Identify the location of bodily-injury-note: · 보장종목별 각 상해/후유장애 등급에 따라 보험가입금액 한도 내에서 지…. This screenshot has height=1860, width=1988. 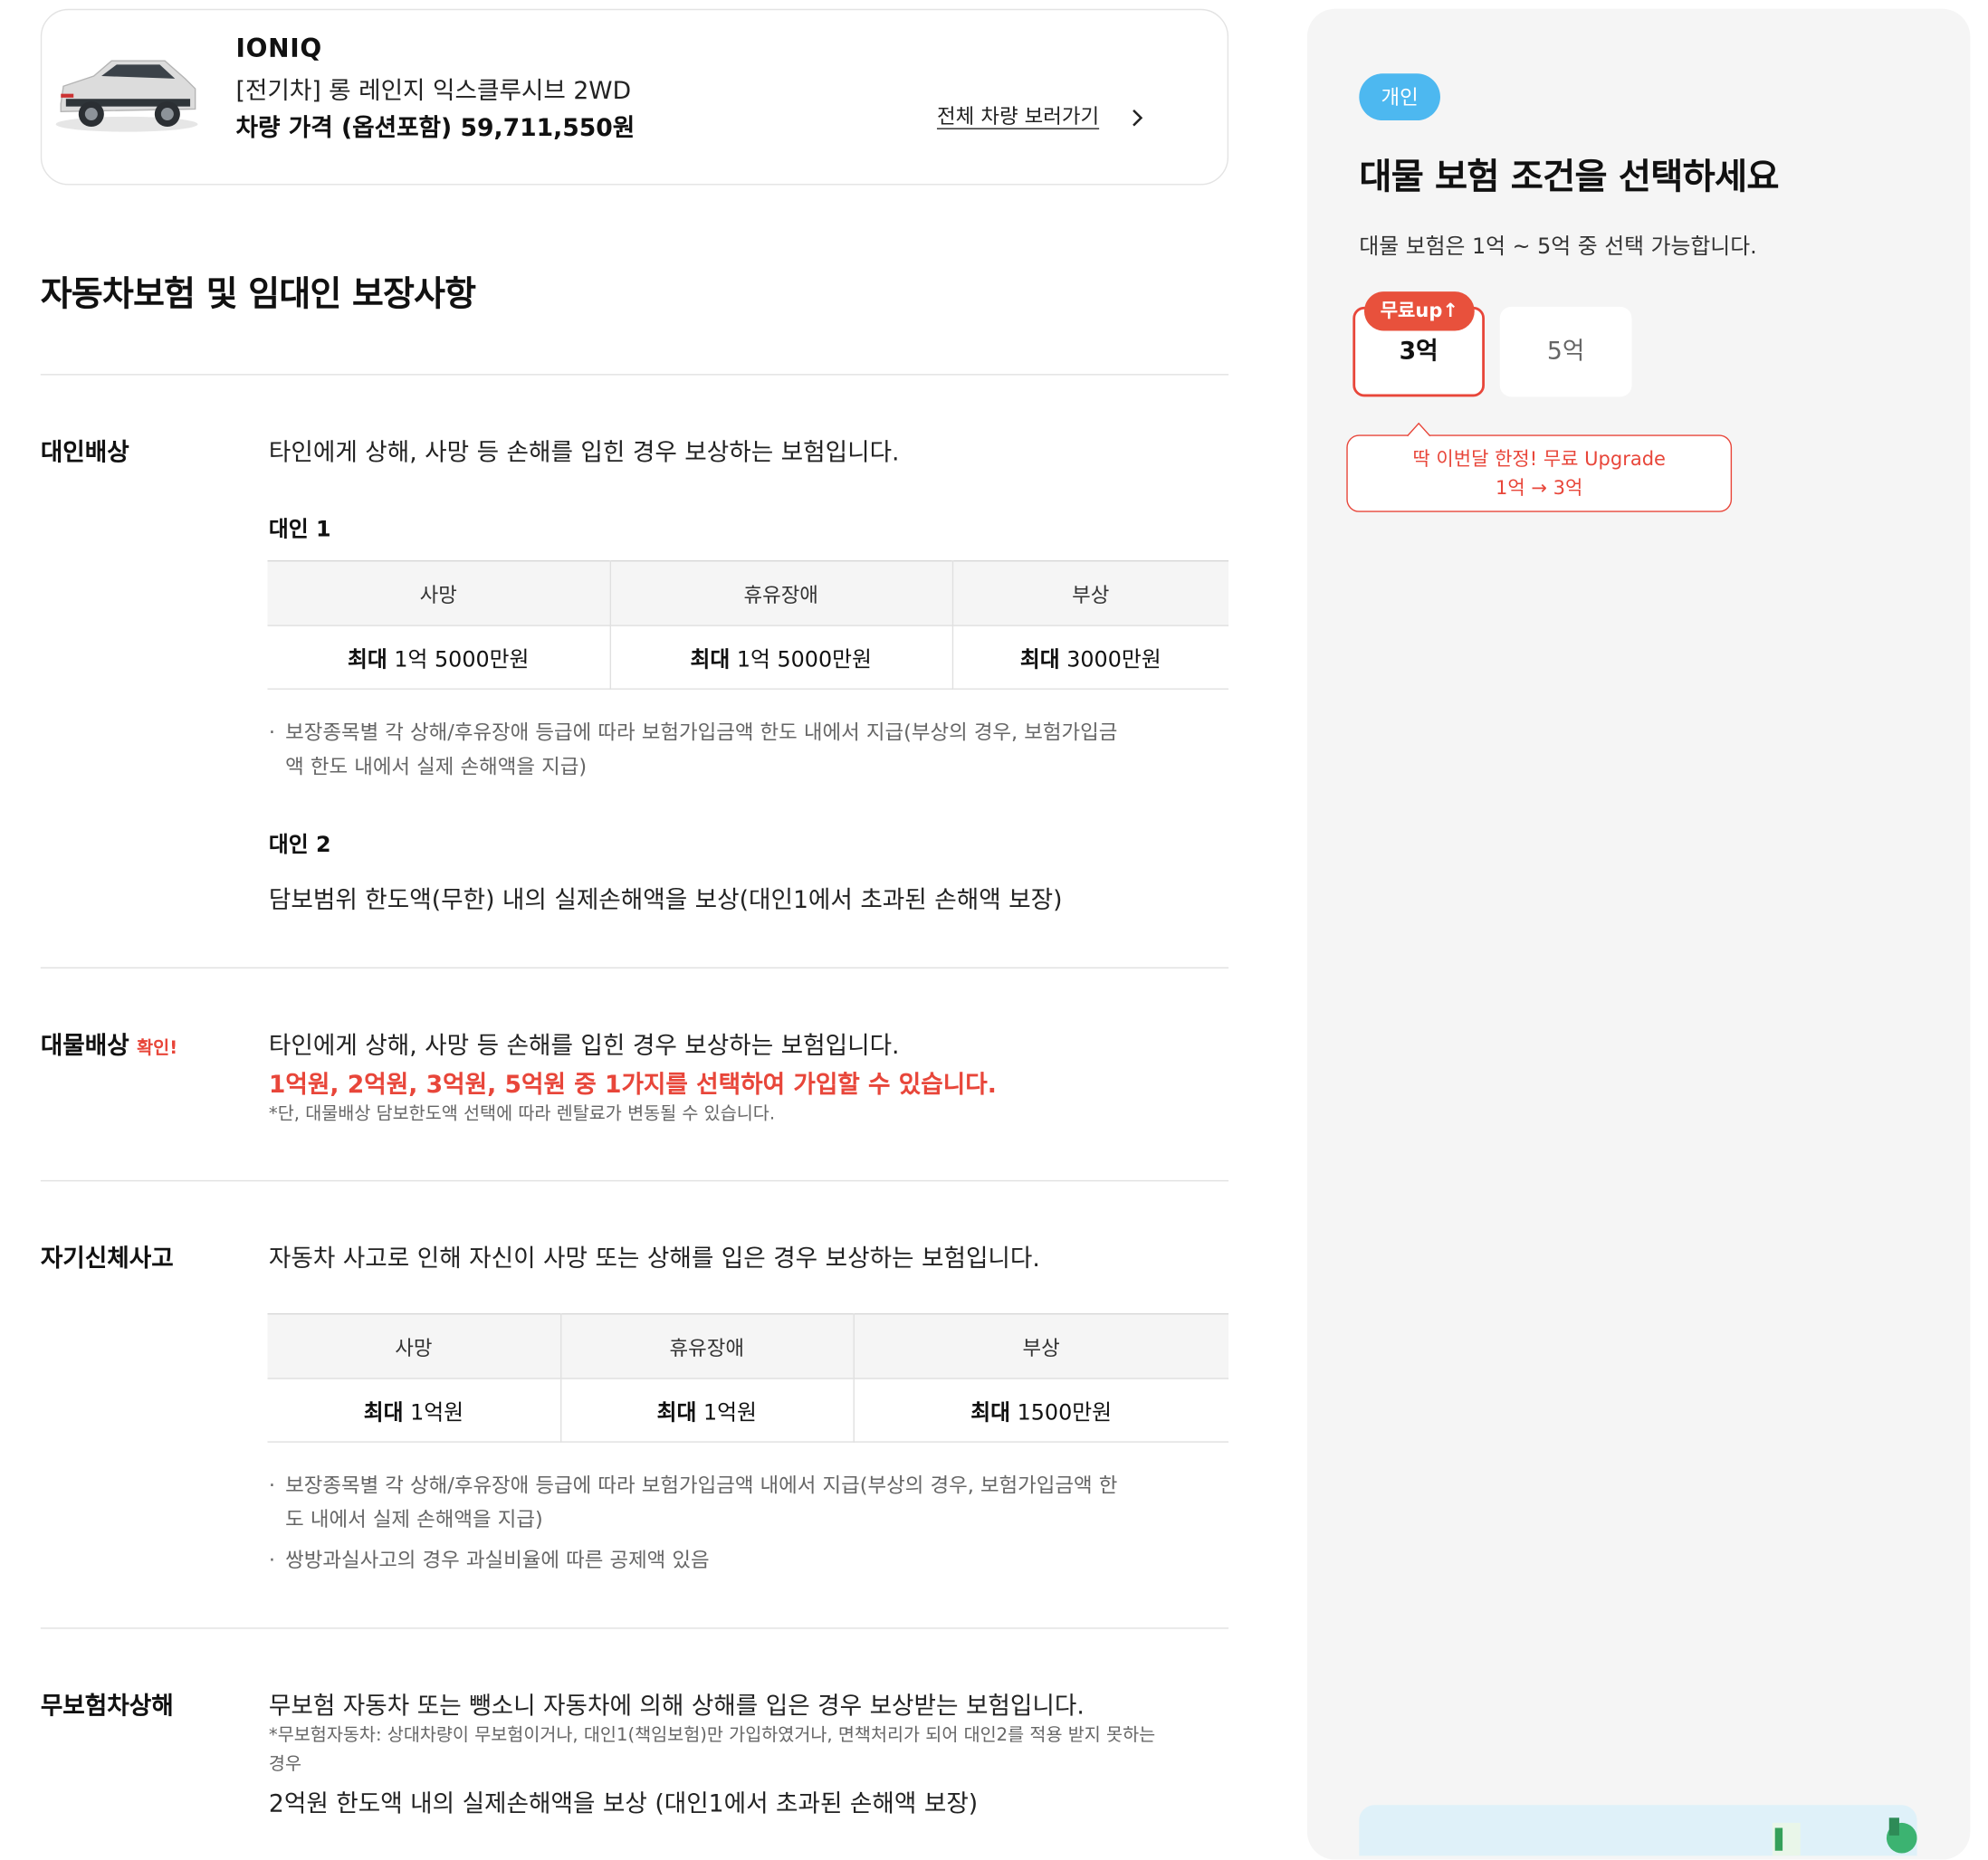
(693, 749).